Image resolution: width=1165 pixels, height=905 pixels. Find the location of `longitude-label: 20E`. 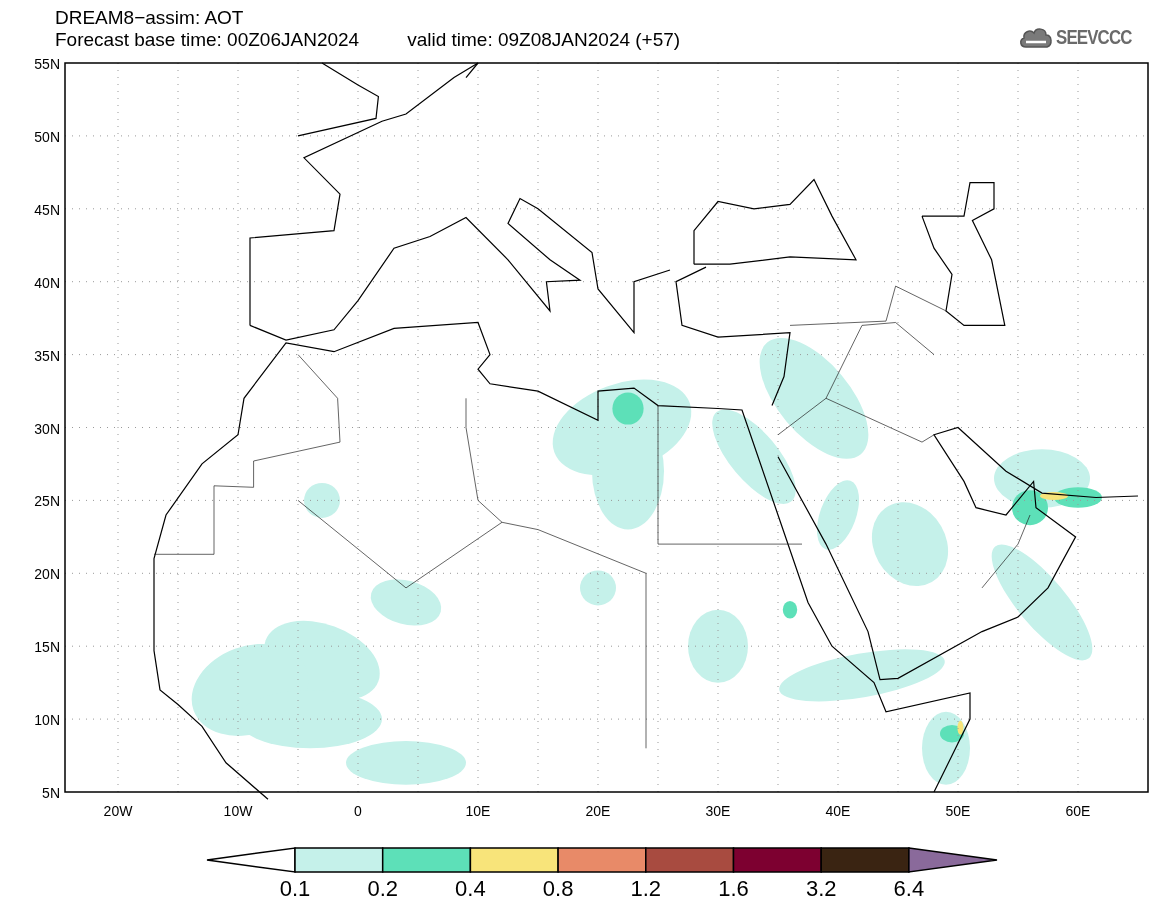

longitude-label: 20E is located at coordinates (598, 811).